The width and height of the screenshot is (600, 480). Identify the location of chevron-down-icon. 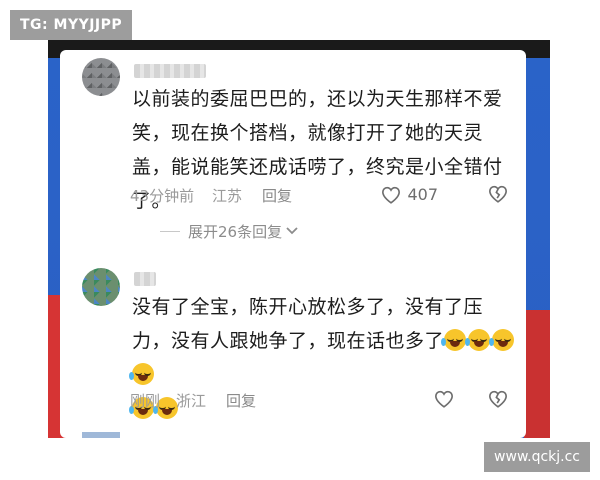
(292, 231).